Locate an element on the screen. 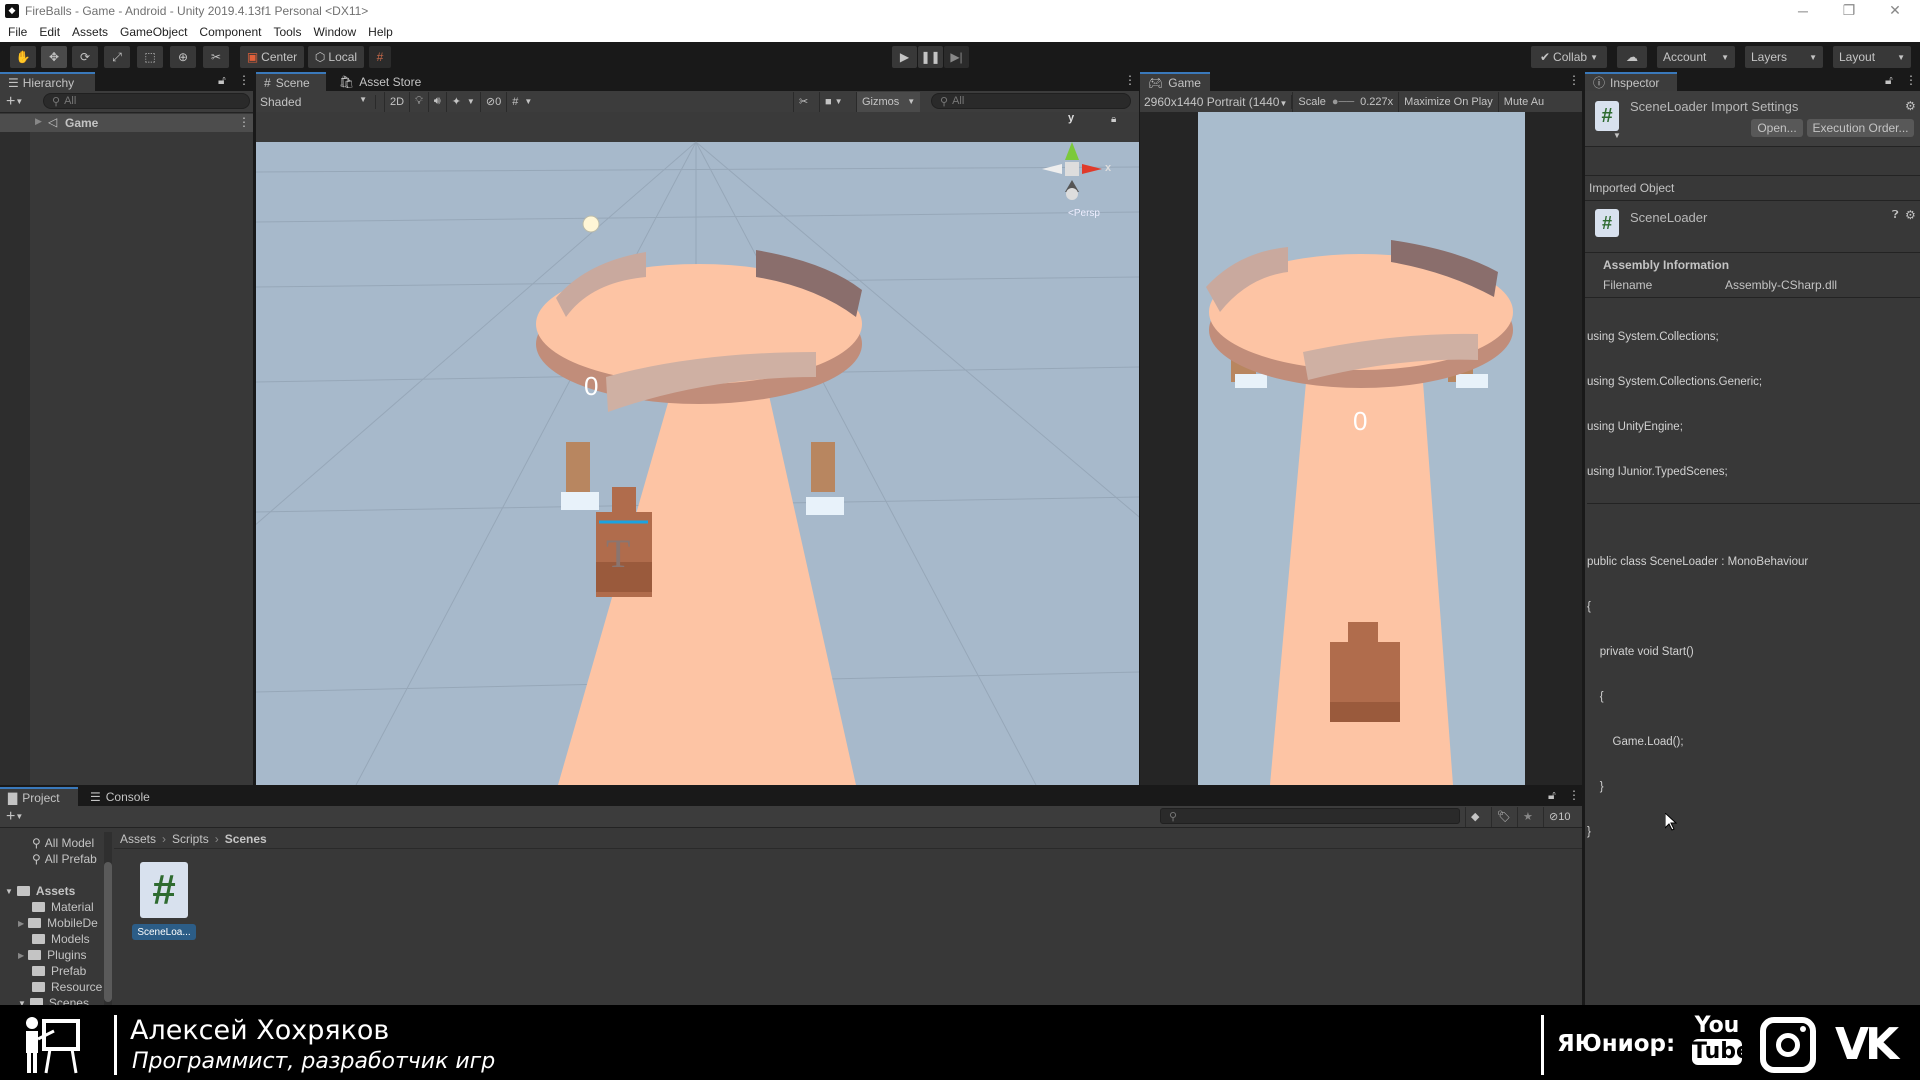 The image size is (1920, 1080). menu-gameobject: GameObject is located at coordinates (153, 32).